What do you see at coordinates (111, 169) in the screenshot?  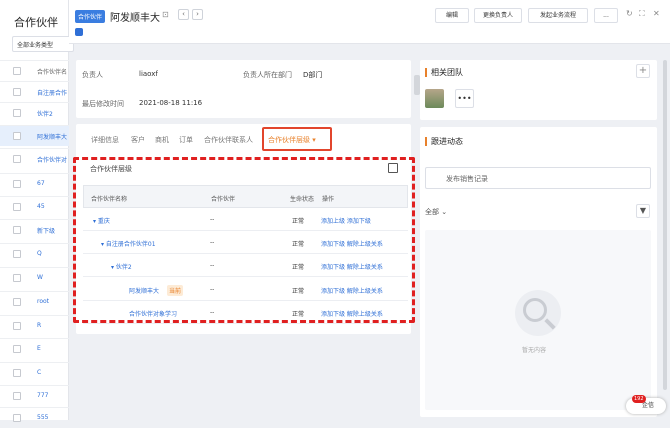 I see `hierarchy-title: 合作伙伴层级` at bounding box center [111, 169].